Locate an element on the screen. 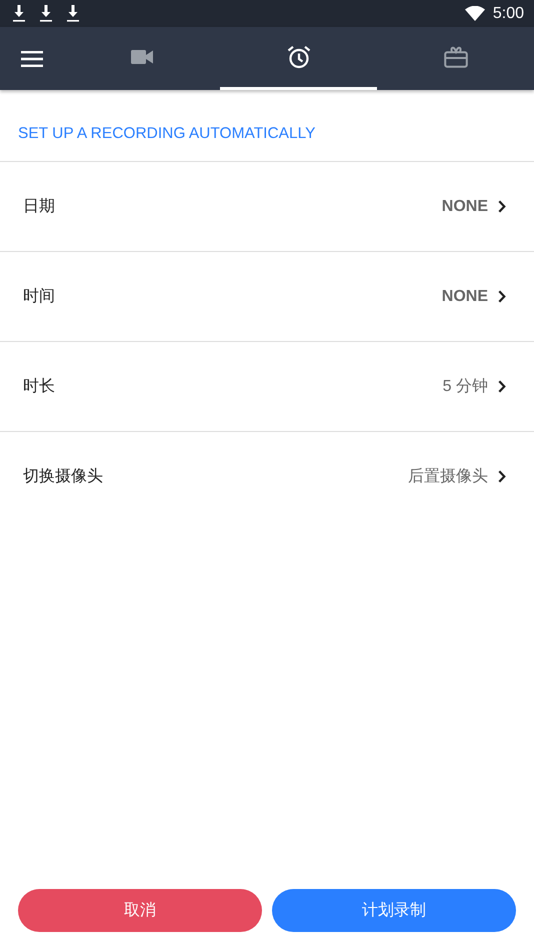 Image resolution: width=534 pixels, height=949 pixels. alarm-clock-icon is located at coordinates (298, 57).